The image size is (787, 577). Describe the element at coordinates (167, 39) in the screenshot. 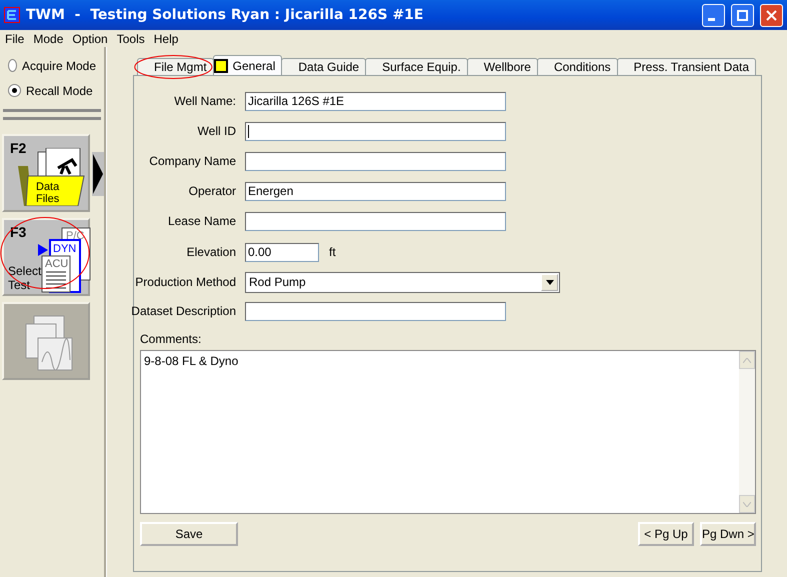

I see `menu-item: Help` at that location.